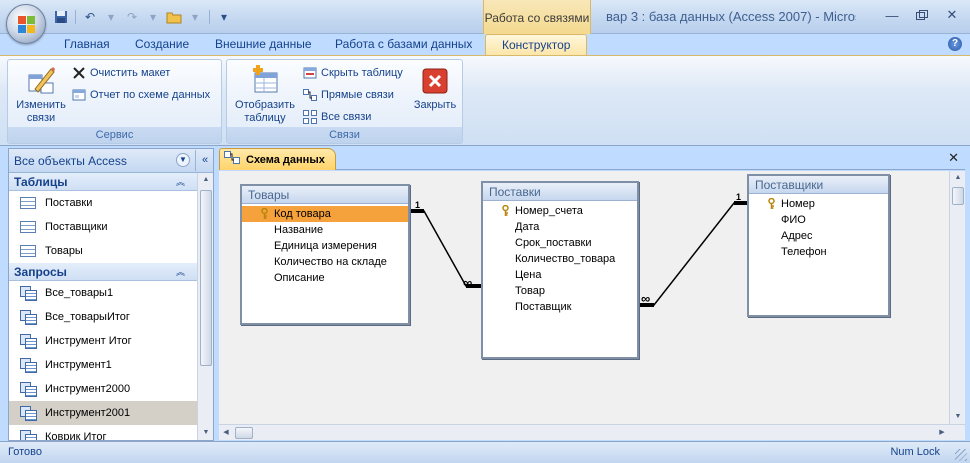  What do you see at coordinates (560, 243) in the screenshot?
I see `field: Срок_поставки` at bounding box center [560, 243].